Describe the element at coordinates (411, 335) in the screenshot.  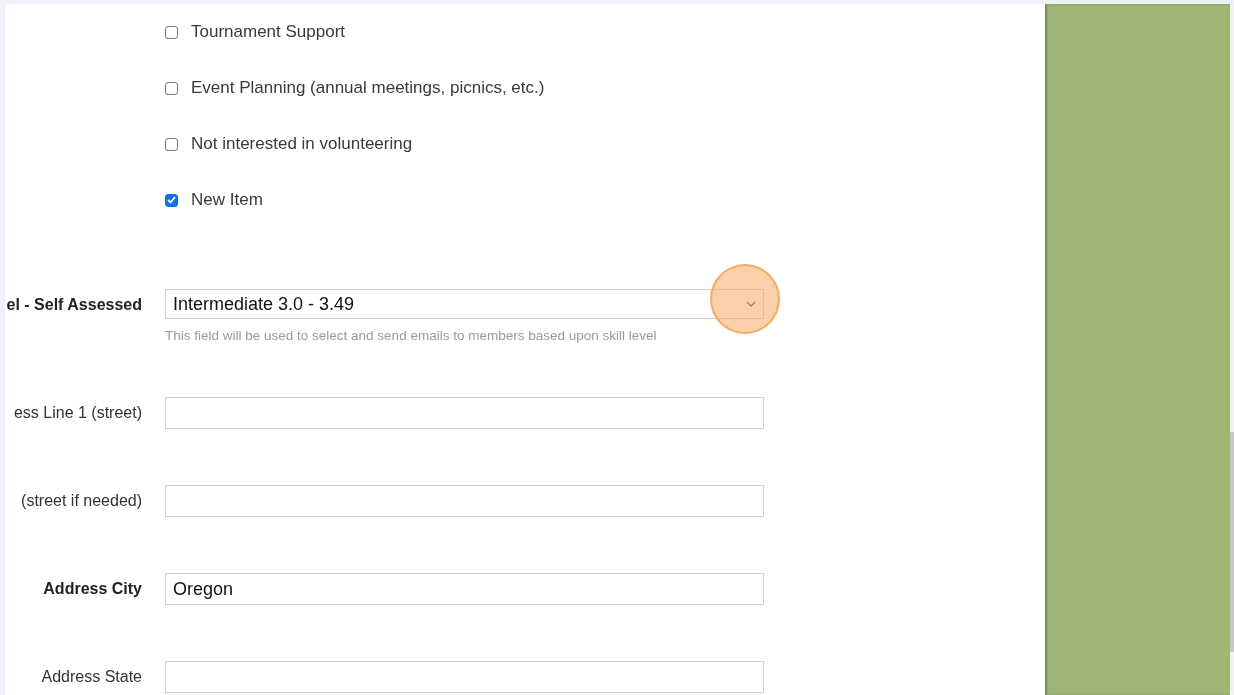
I see `help-text: This field will be used to select and send emails to members based upon skill level` at that location.